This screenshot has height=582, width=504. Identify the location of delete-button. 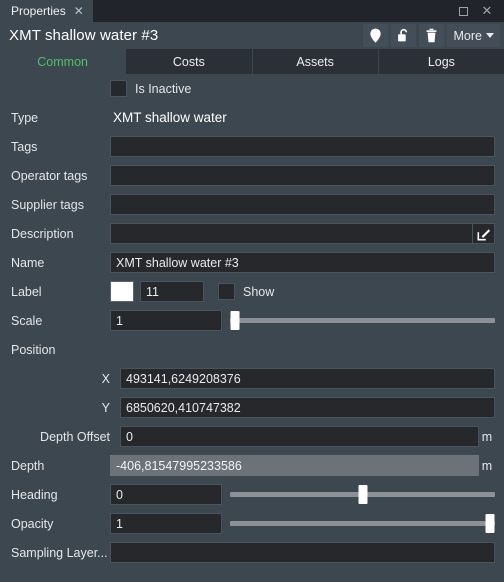
(431, 35).